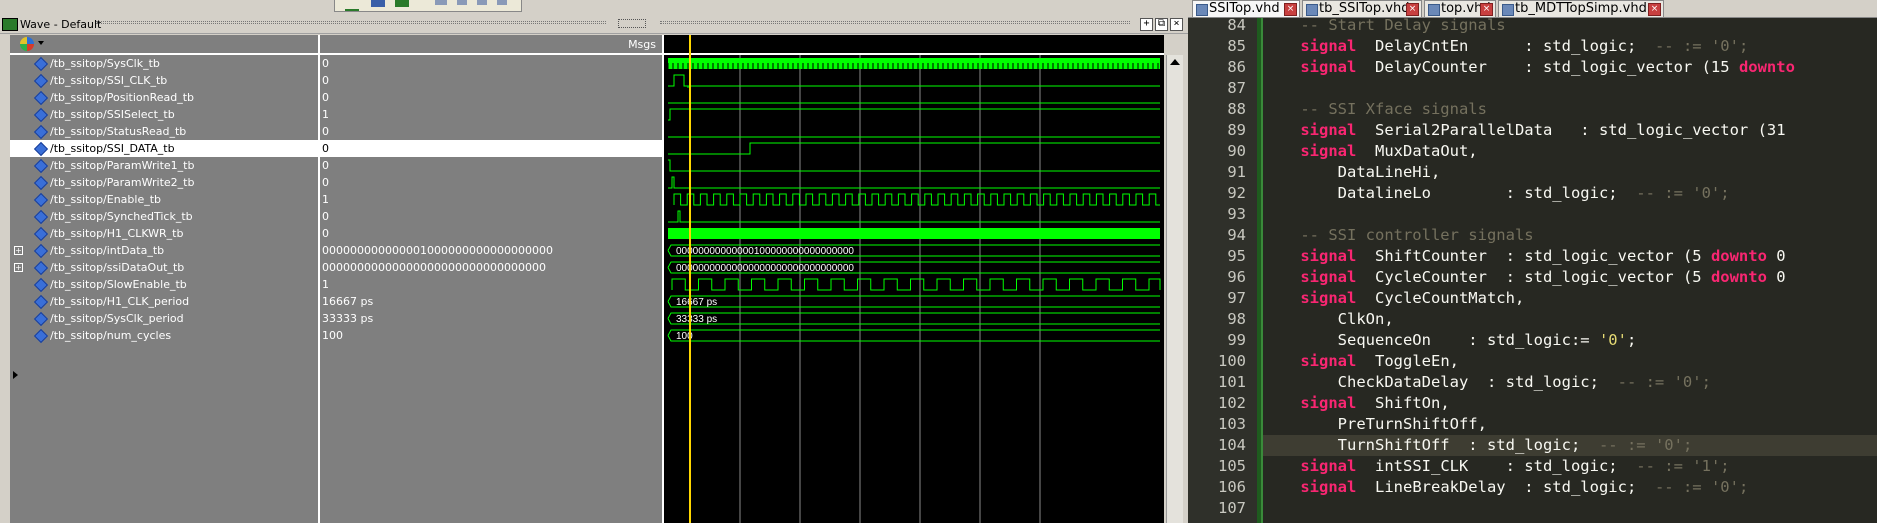 The width and height of the screenshot is (1877, 523). I want to click on code-line: signal CycleCountMatch,, so click(1570, 298).